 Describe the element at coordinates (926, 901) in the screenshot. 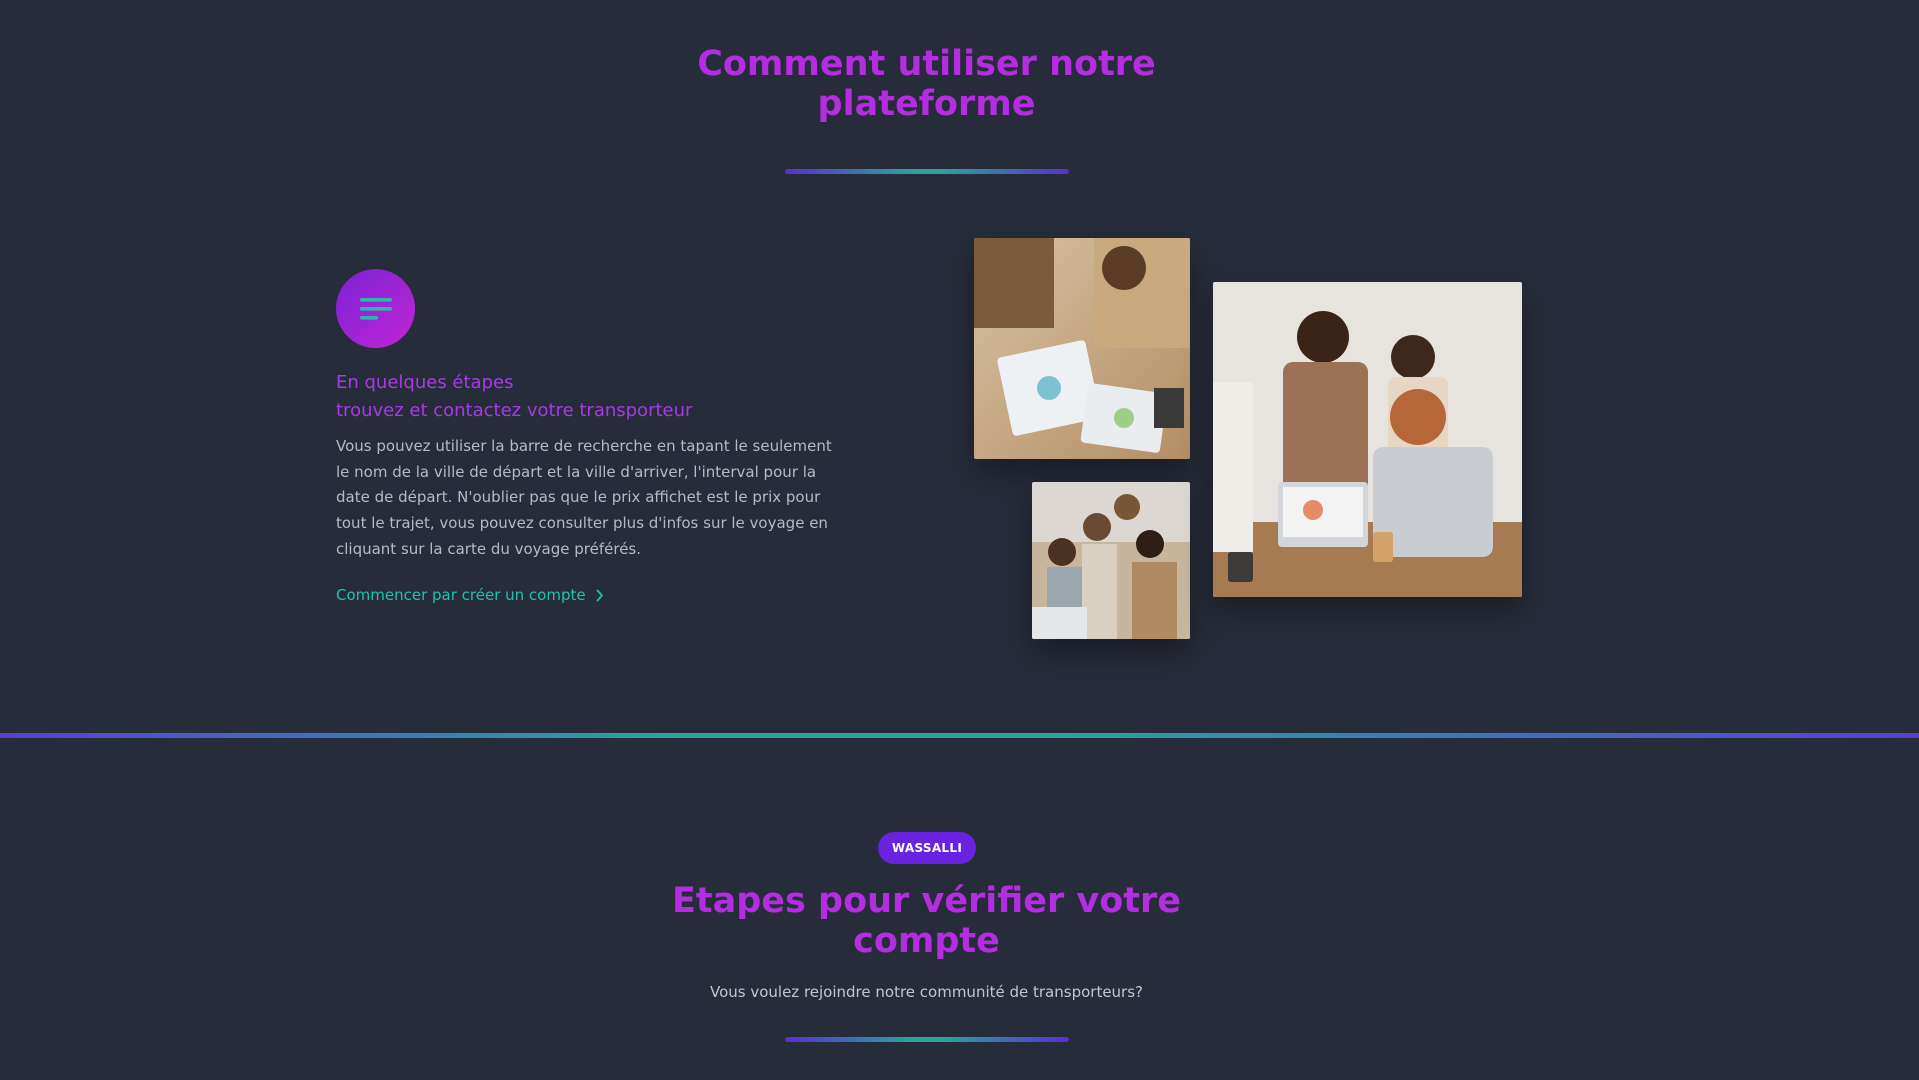

I see `verify-title-line1: Etapes pour vérifier votre` at that location.